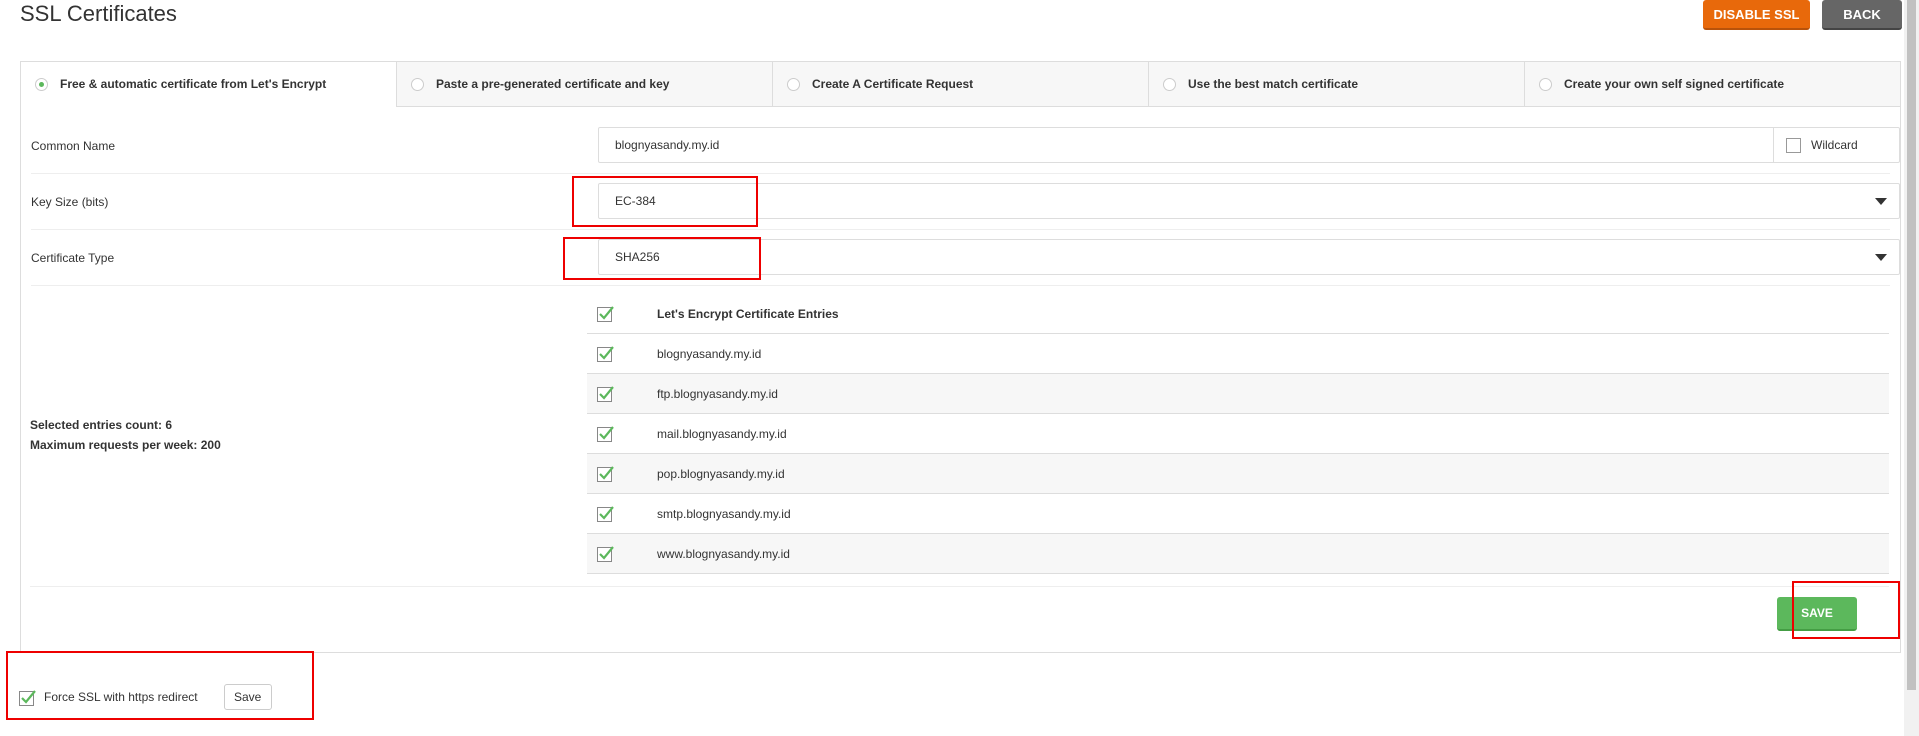 The width and height of the screenshot is (1919, 736). Describe the element at coordinates (1846, 610) in the screenshot. I see `highlight-box-save` at that location.